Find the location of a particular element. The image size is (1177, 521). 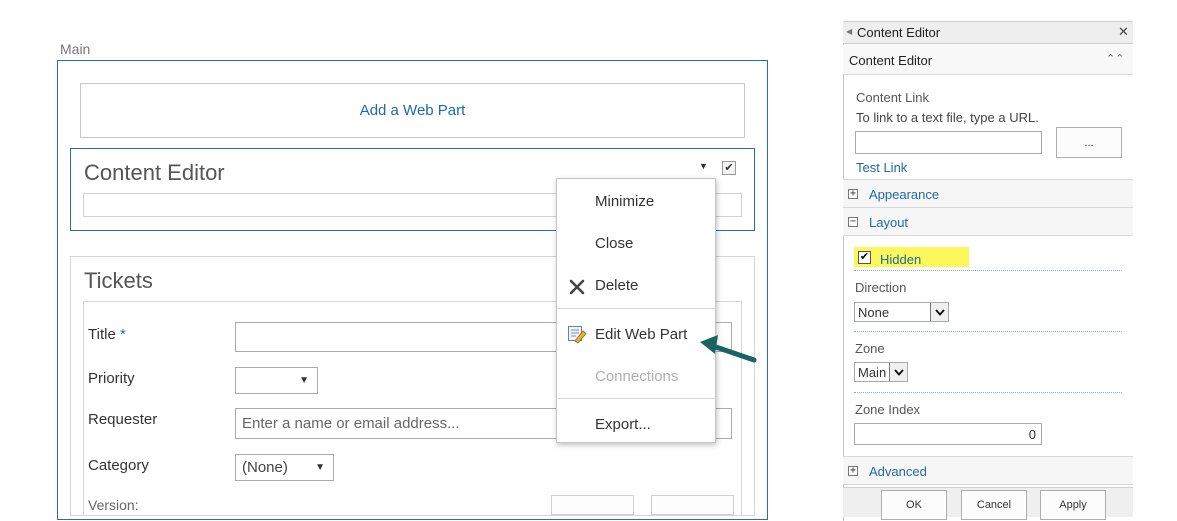

content-link-input is located at coordinates (948, 142).